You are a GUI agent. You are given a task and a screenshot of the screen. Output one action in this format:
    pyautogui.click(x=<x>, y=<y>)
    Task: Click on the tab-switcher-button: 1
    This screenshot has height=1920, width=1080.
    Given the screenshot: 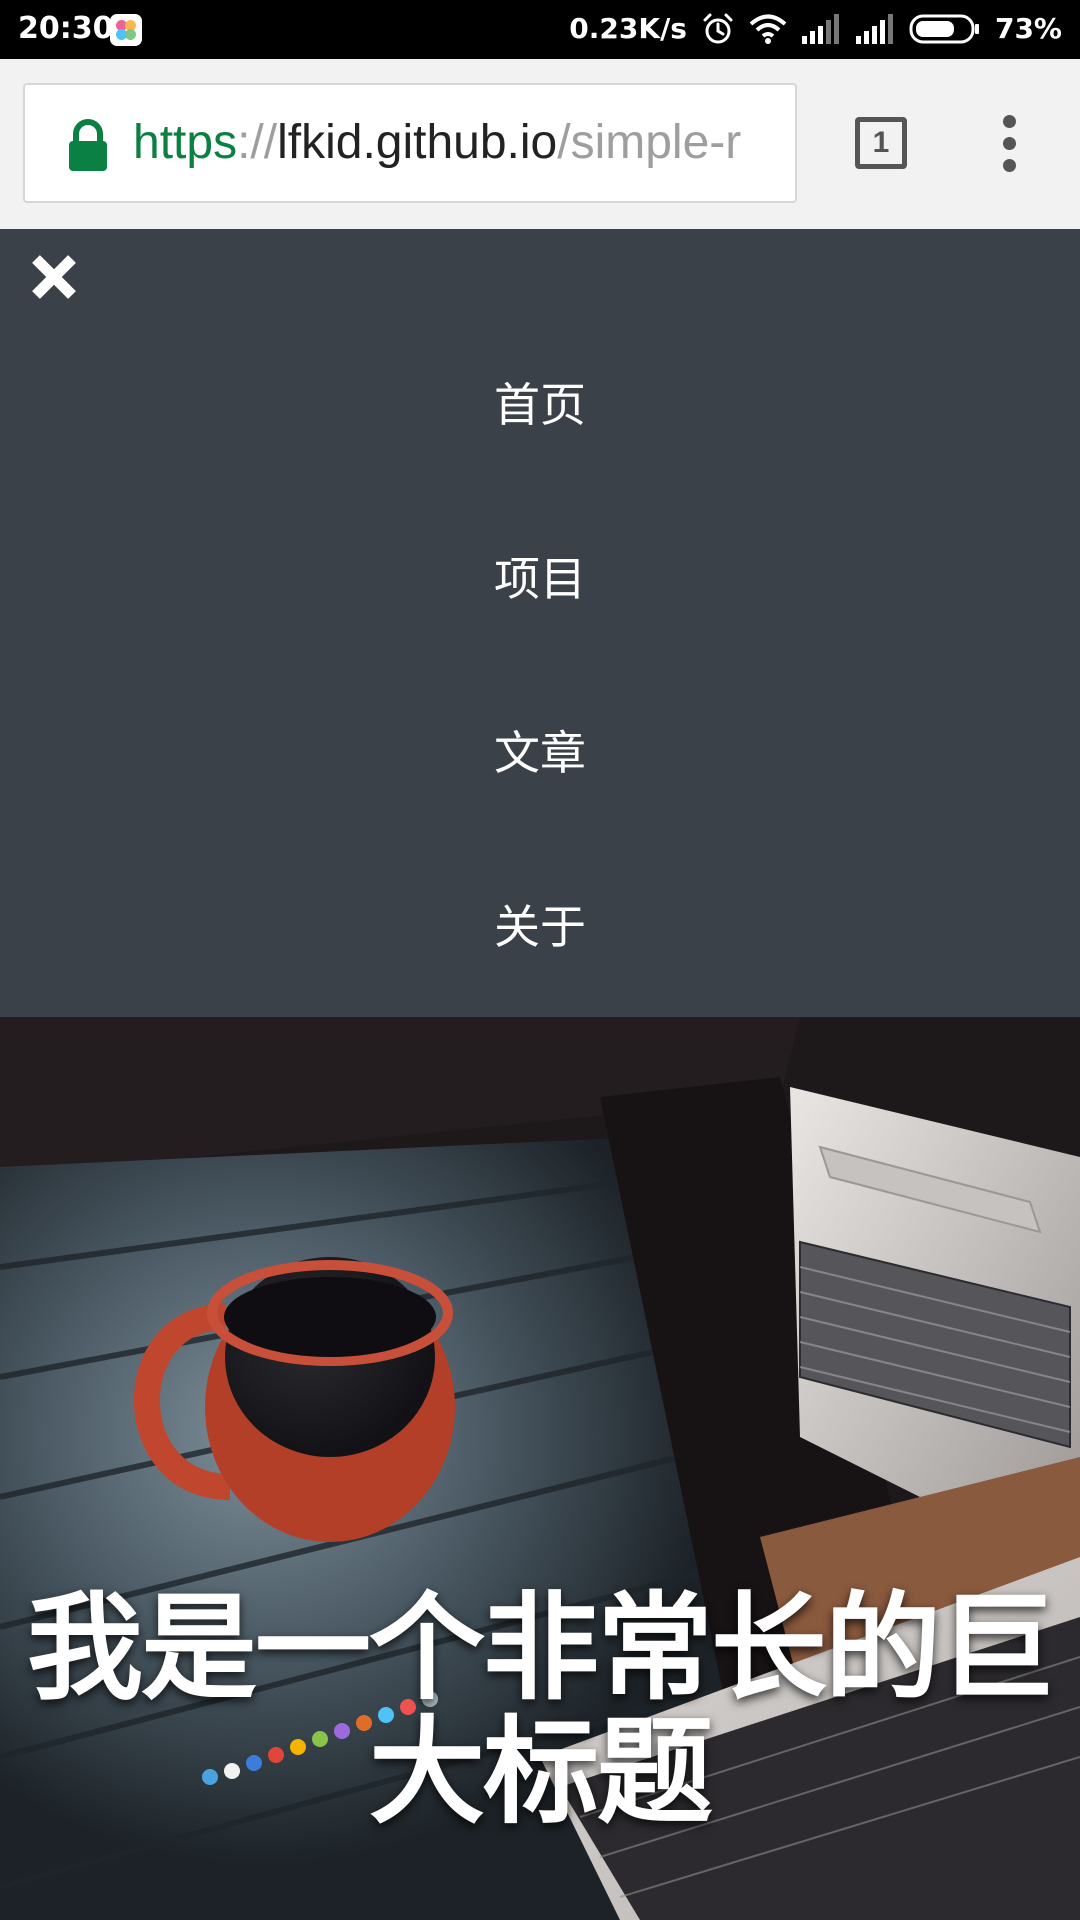 What is the action you would take?
    pyautogui.click(x=881, y=143)
    